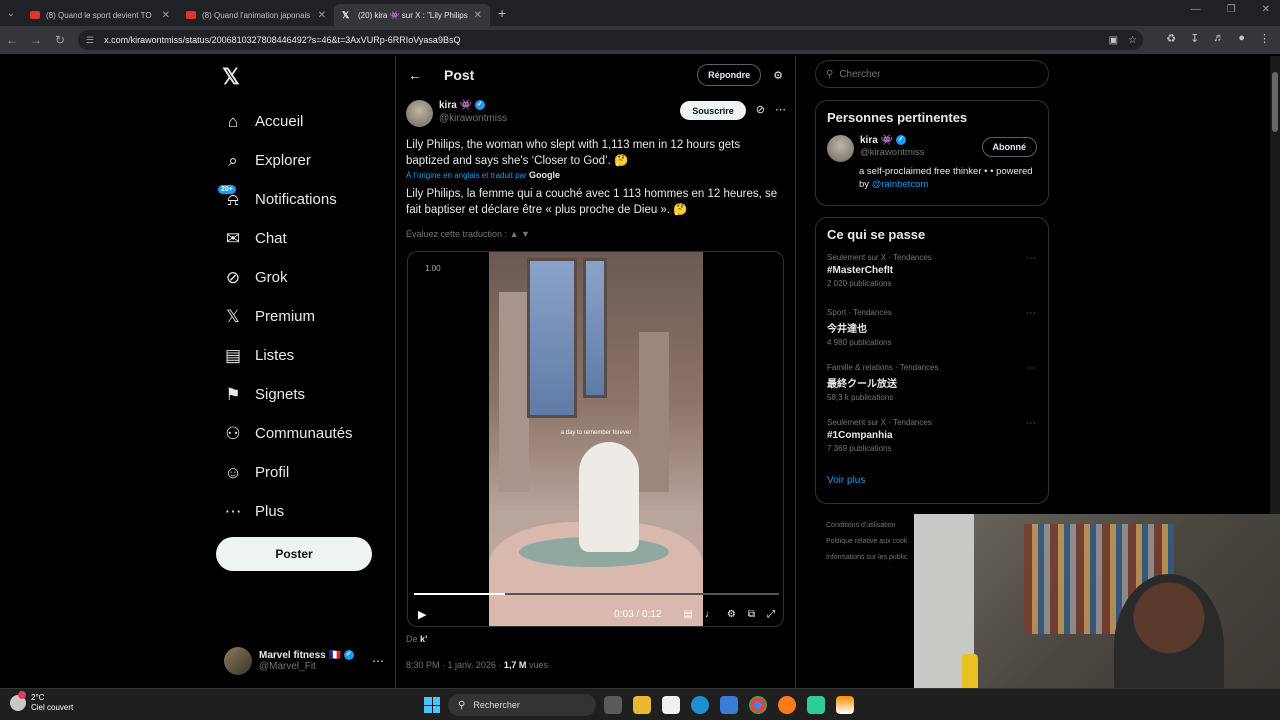  What do you see at coordinates (415, 75) in the screenshot?
I see `back-arrow-icon: ←` at bounding box center [415, 75].